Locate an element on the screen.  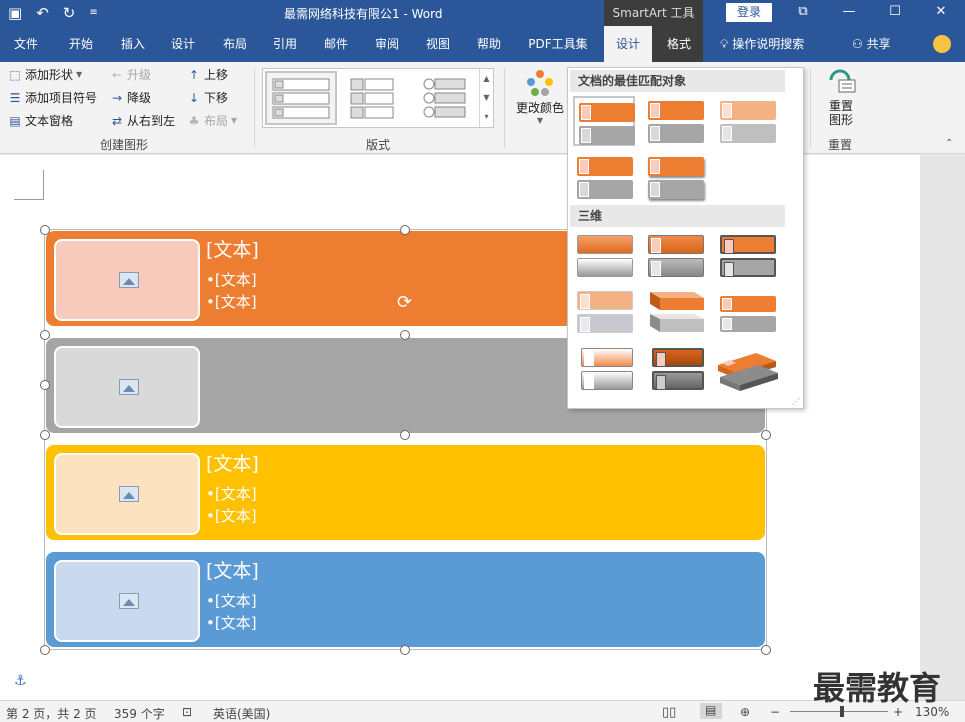
minimize-button: — is located at coordinates (849, 13).